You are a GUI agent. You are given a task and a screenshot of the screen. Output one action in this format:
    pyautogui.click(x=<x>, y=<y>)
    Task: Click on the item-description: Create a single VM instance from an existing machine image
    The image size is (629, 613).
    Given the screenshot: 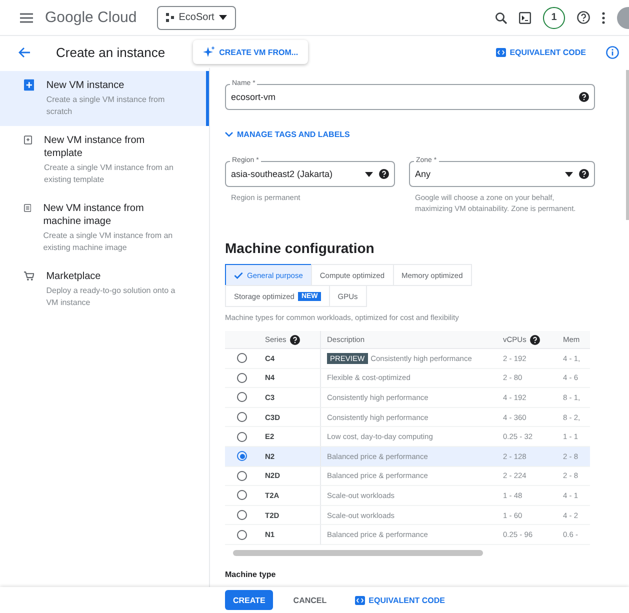 What is the action you would take?
    pyautogui.click(x=108, y=242)
    